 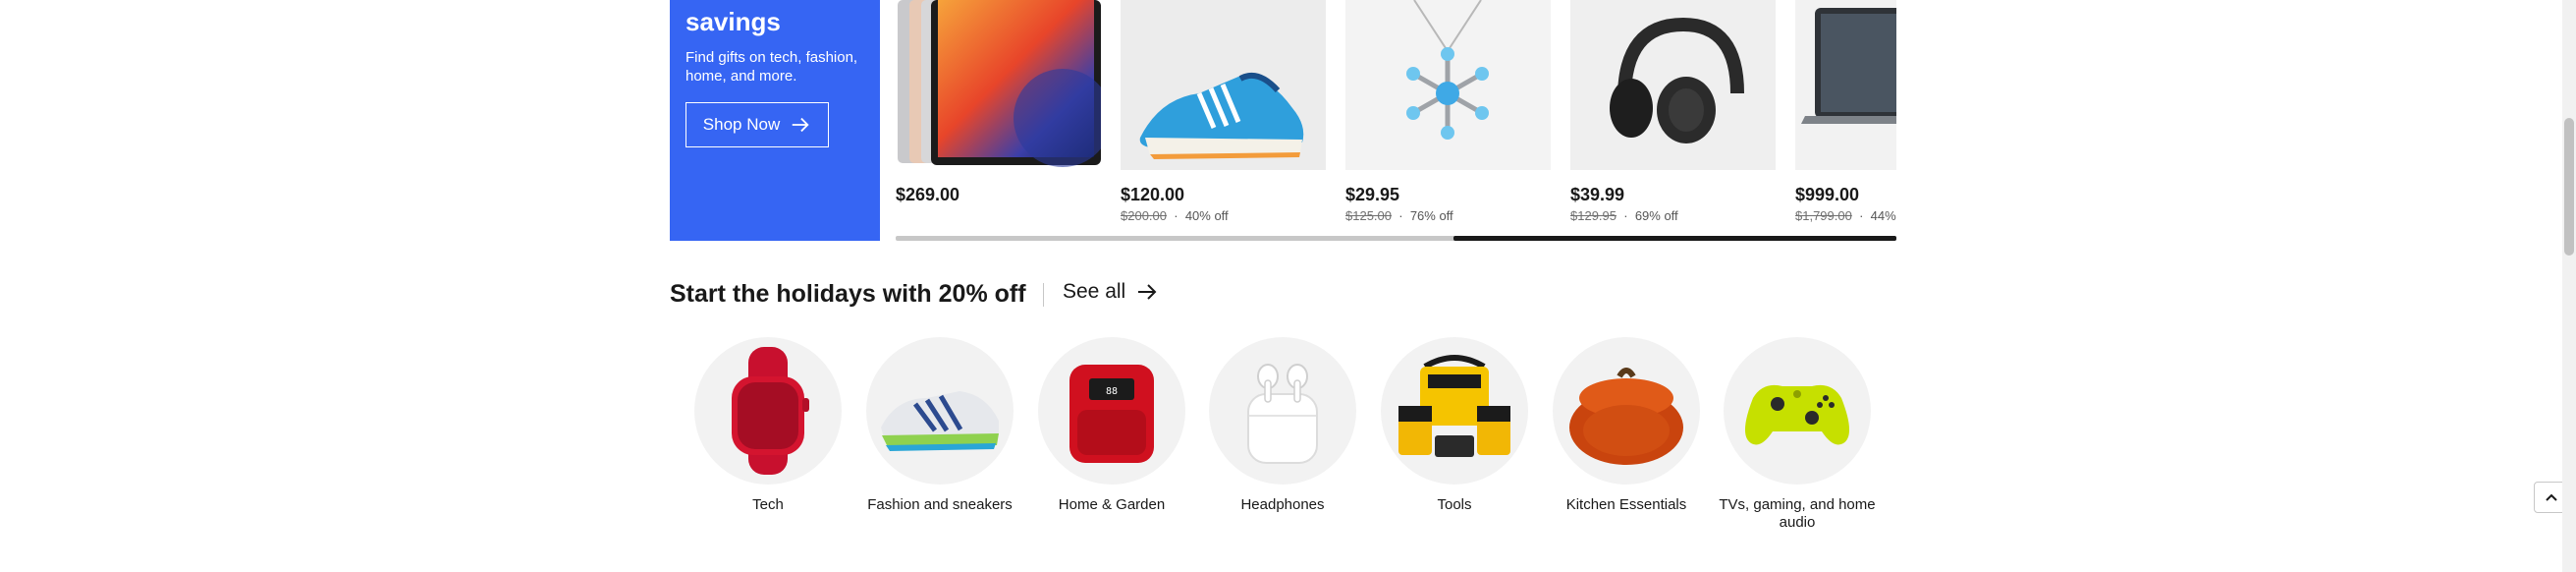 I want to click on product-original-price: $125.00 · 76% off, so click(x=1399, y=215).